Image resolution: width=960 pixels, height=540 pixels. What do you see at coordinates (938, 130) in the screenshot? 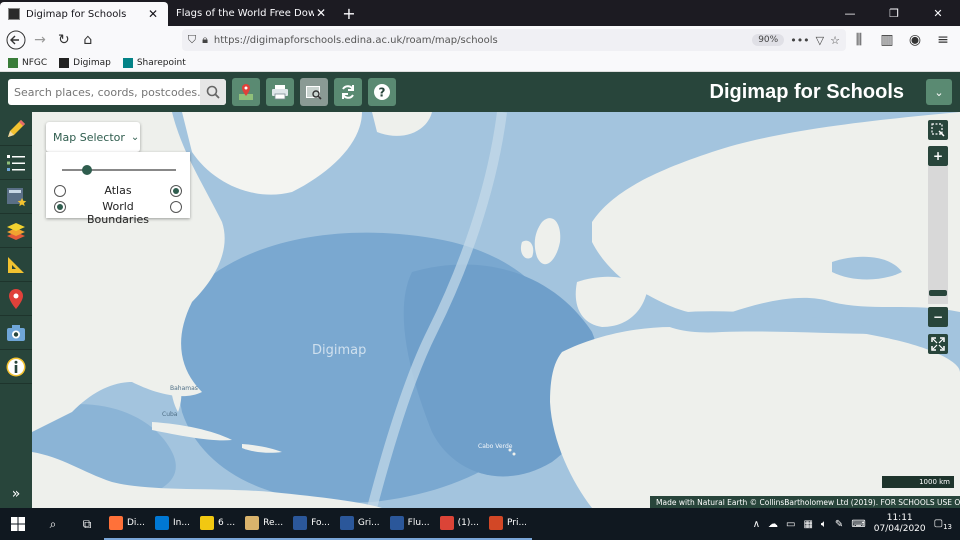
I see `box-select-button` at bounding box center [938, 130].